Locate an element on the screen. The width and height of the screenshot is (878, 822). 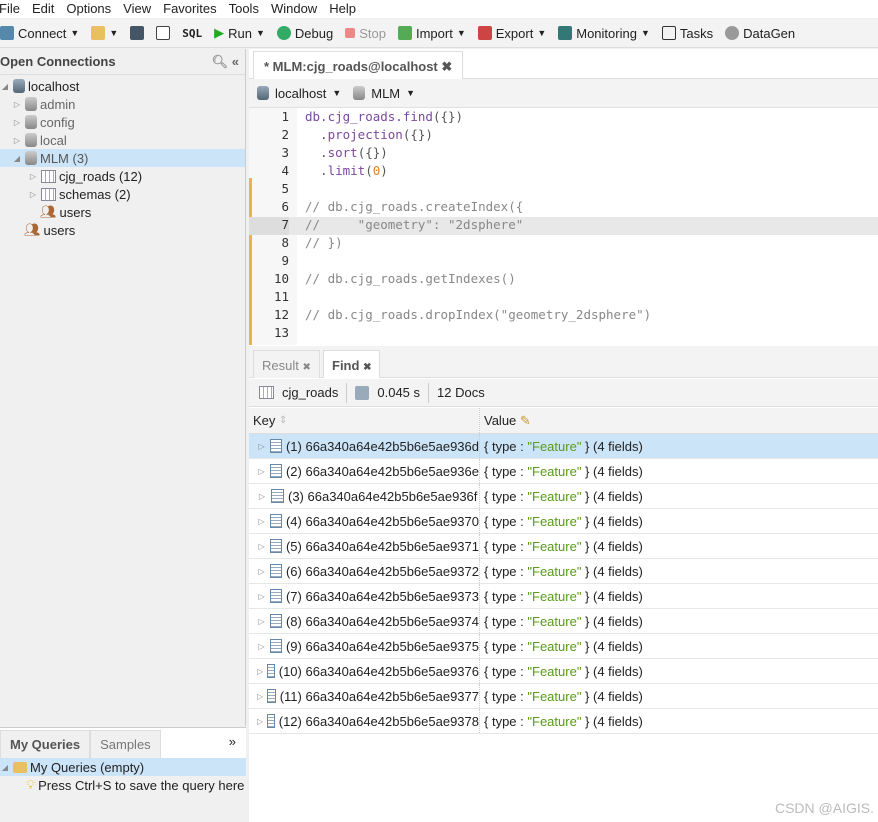
import-button: Import ▼ is located at coordinates (431, 33).